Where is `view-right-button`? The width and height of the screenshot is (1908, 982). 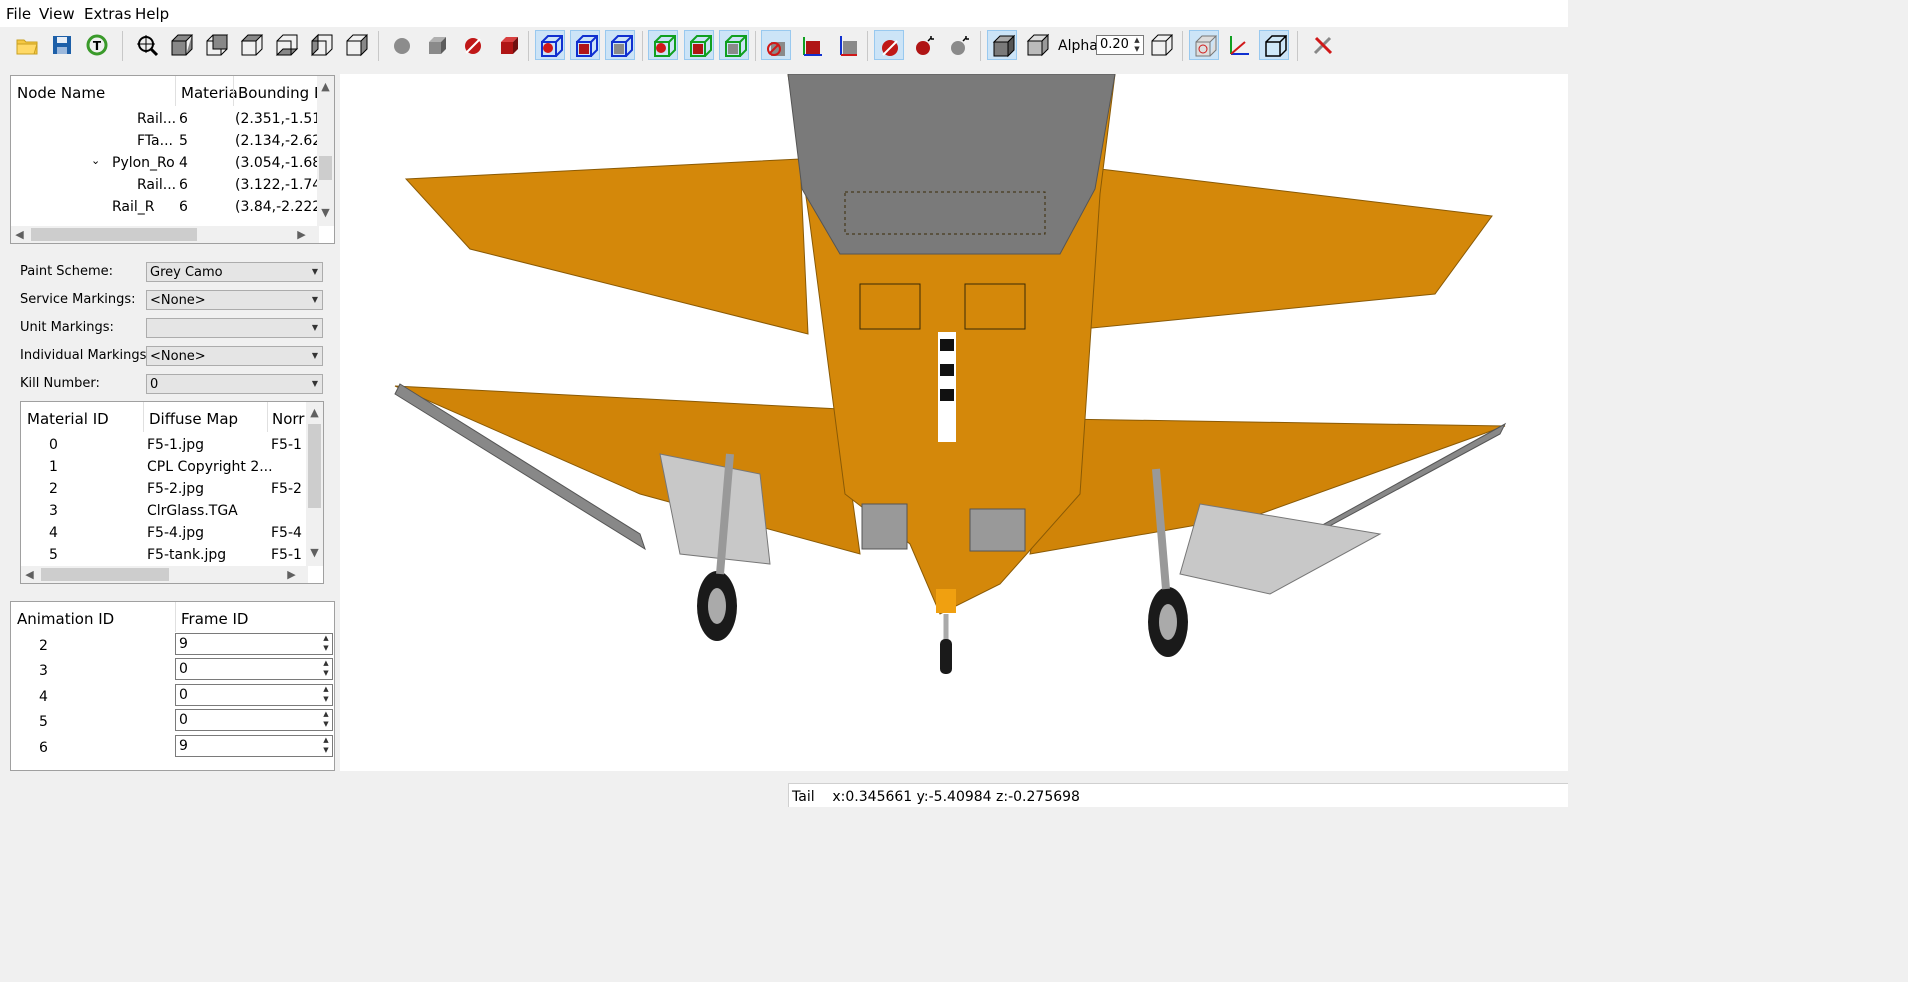
view-right-button is located at coordinates (356, 45).